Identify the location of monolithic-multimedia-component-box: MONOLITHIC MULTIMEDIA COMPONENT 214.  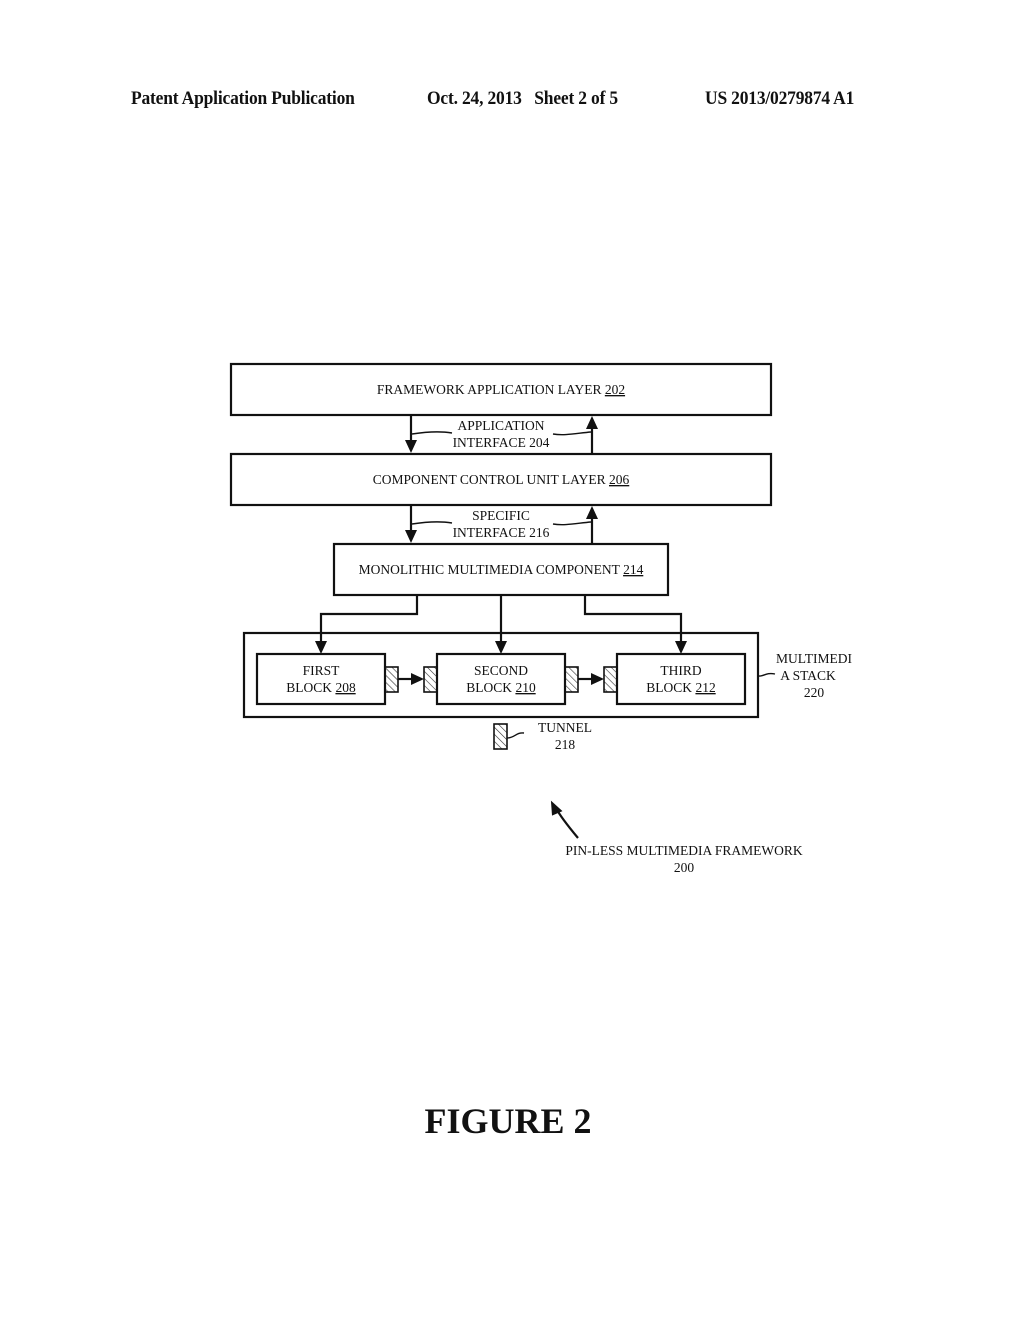
(501, 569).